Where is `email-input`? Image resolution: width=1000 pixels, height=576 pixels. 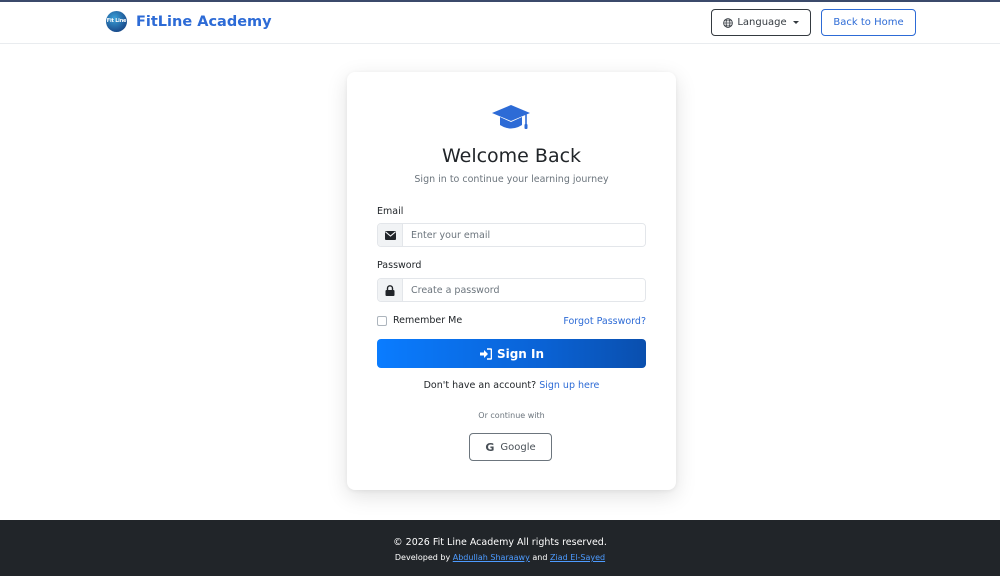 email-input is located at coordinates (524, 235).